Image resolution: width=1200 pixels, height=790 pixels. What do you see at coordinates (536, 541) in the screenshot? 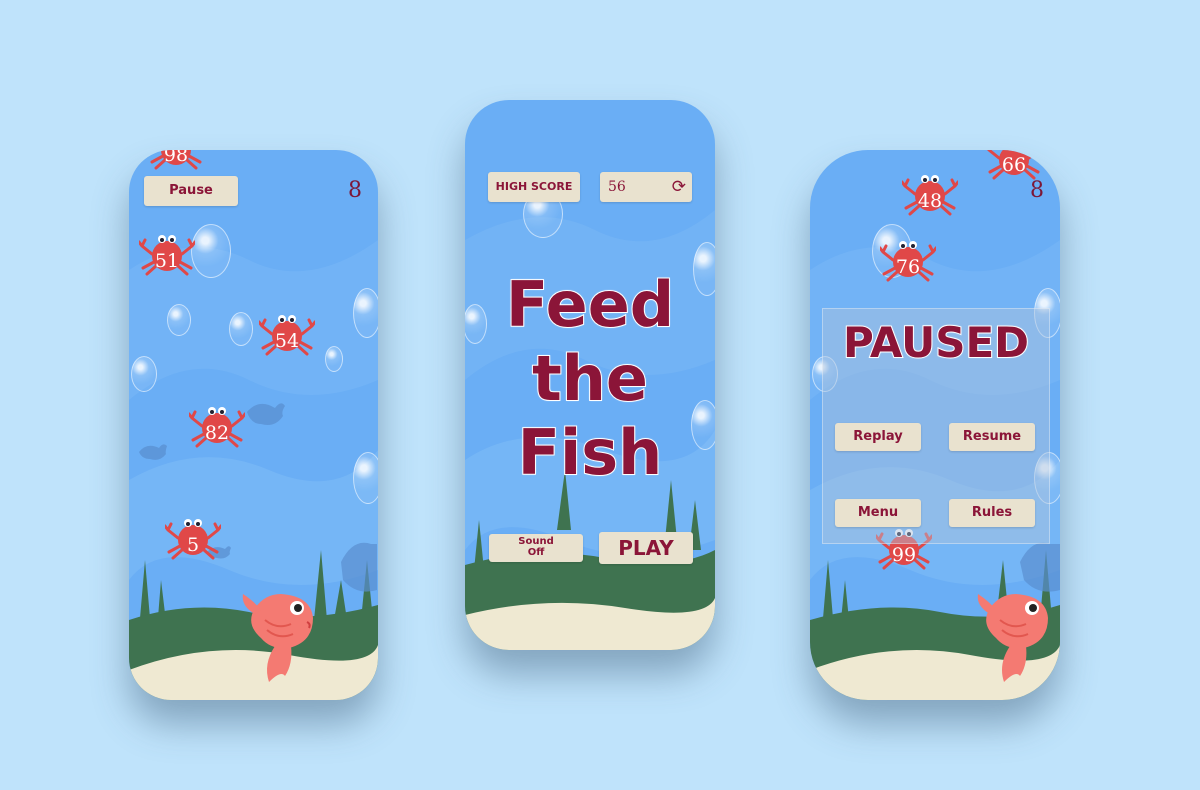
I see `sound-label-line: Sound` at bounding box center [536, 541].